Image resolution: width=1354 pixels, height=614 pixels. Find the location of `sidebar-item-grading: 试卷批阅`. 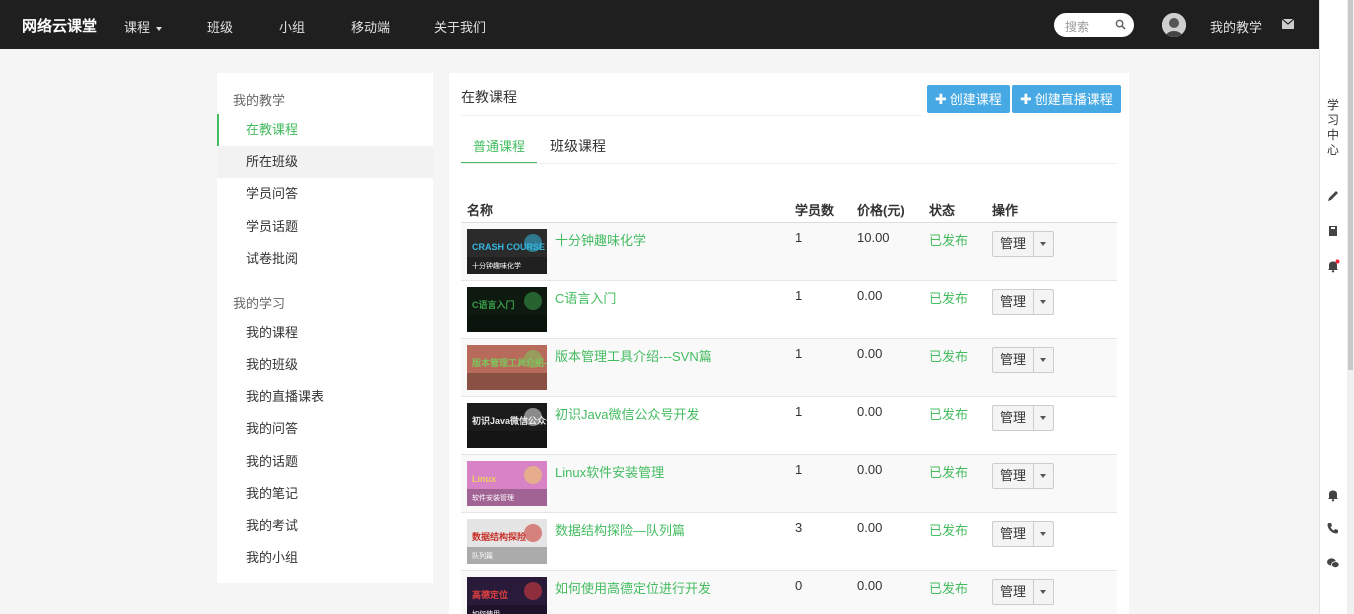

sidebar-item-grading: 试卷批阅 is located at coordinates (325, 259).